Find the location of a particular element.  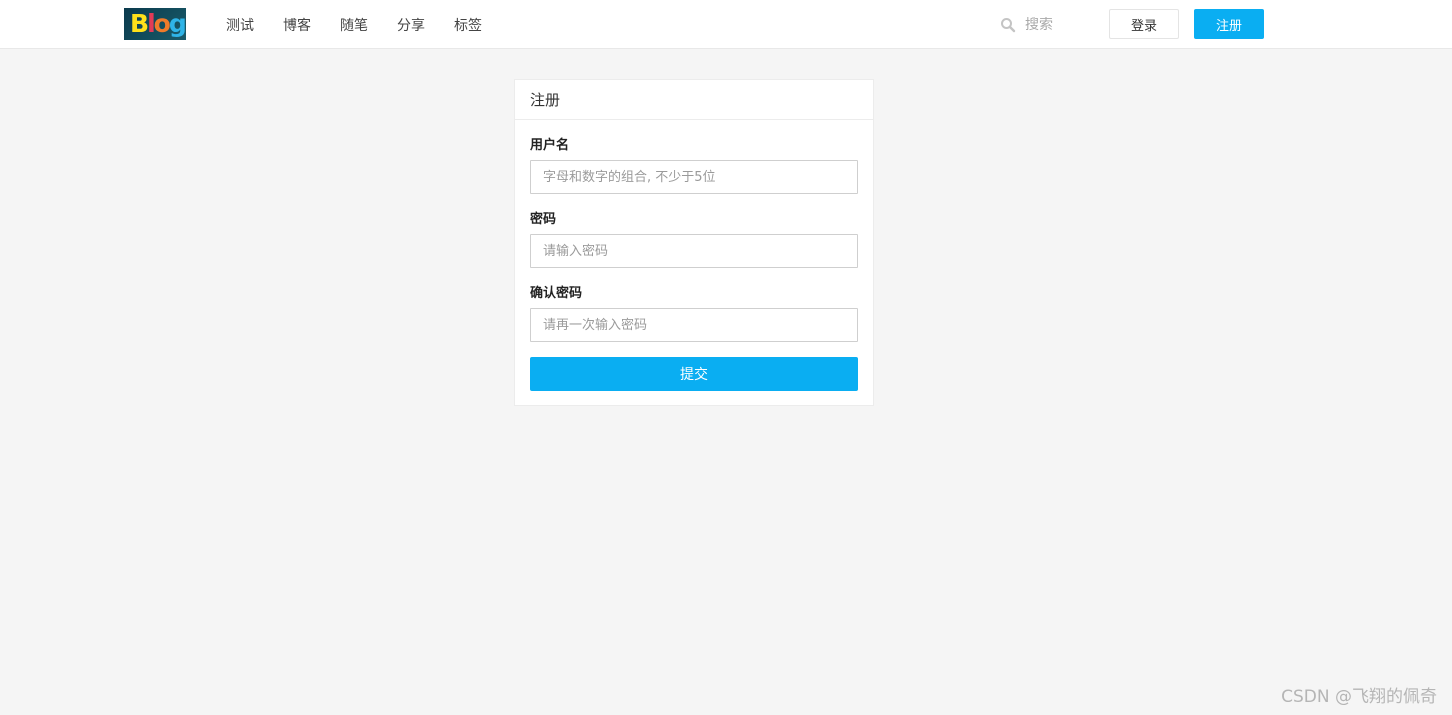

username-input is located at coordinates (694, 177).